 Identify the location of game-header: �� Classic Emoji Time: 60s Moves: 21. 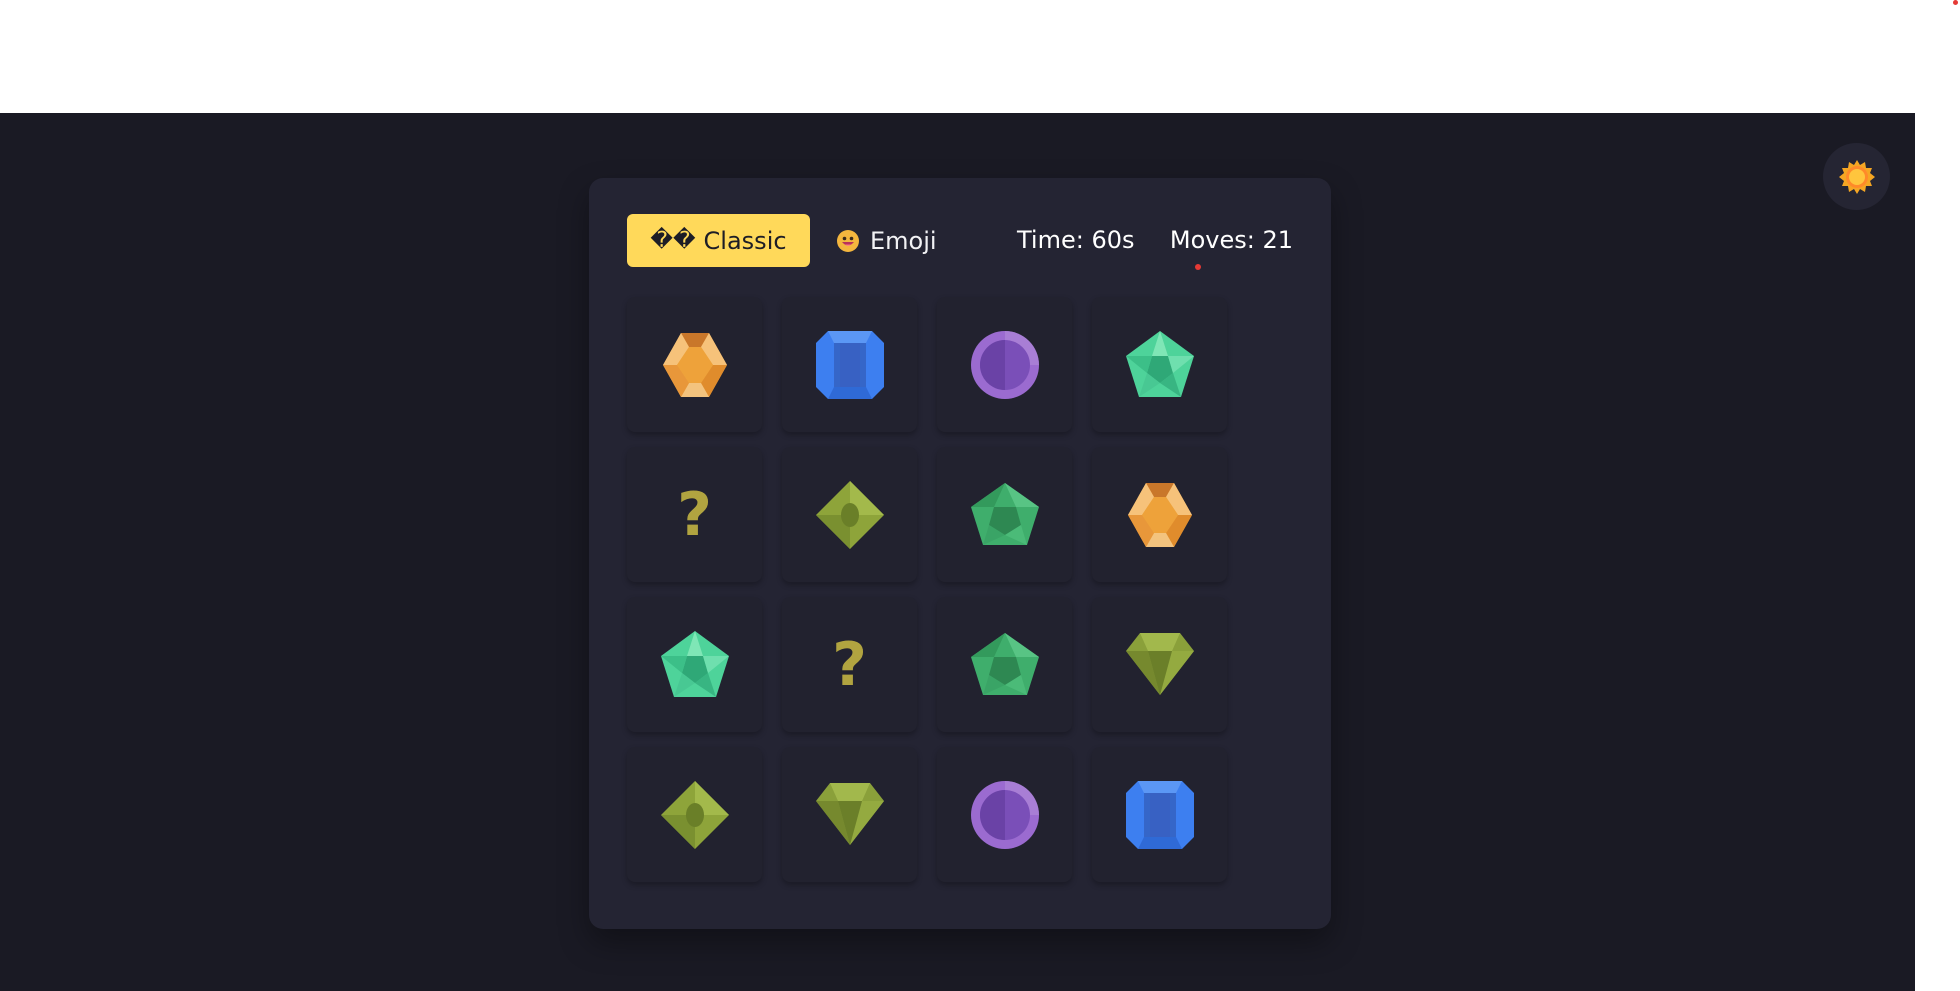
(960, 242).